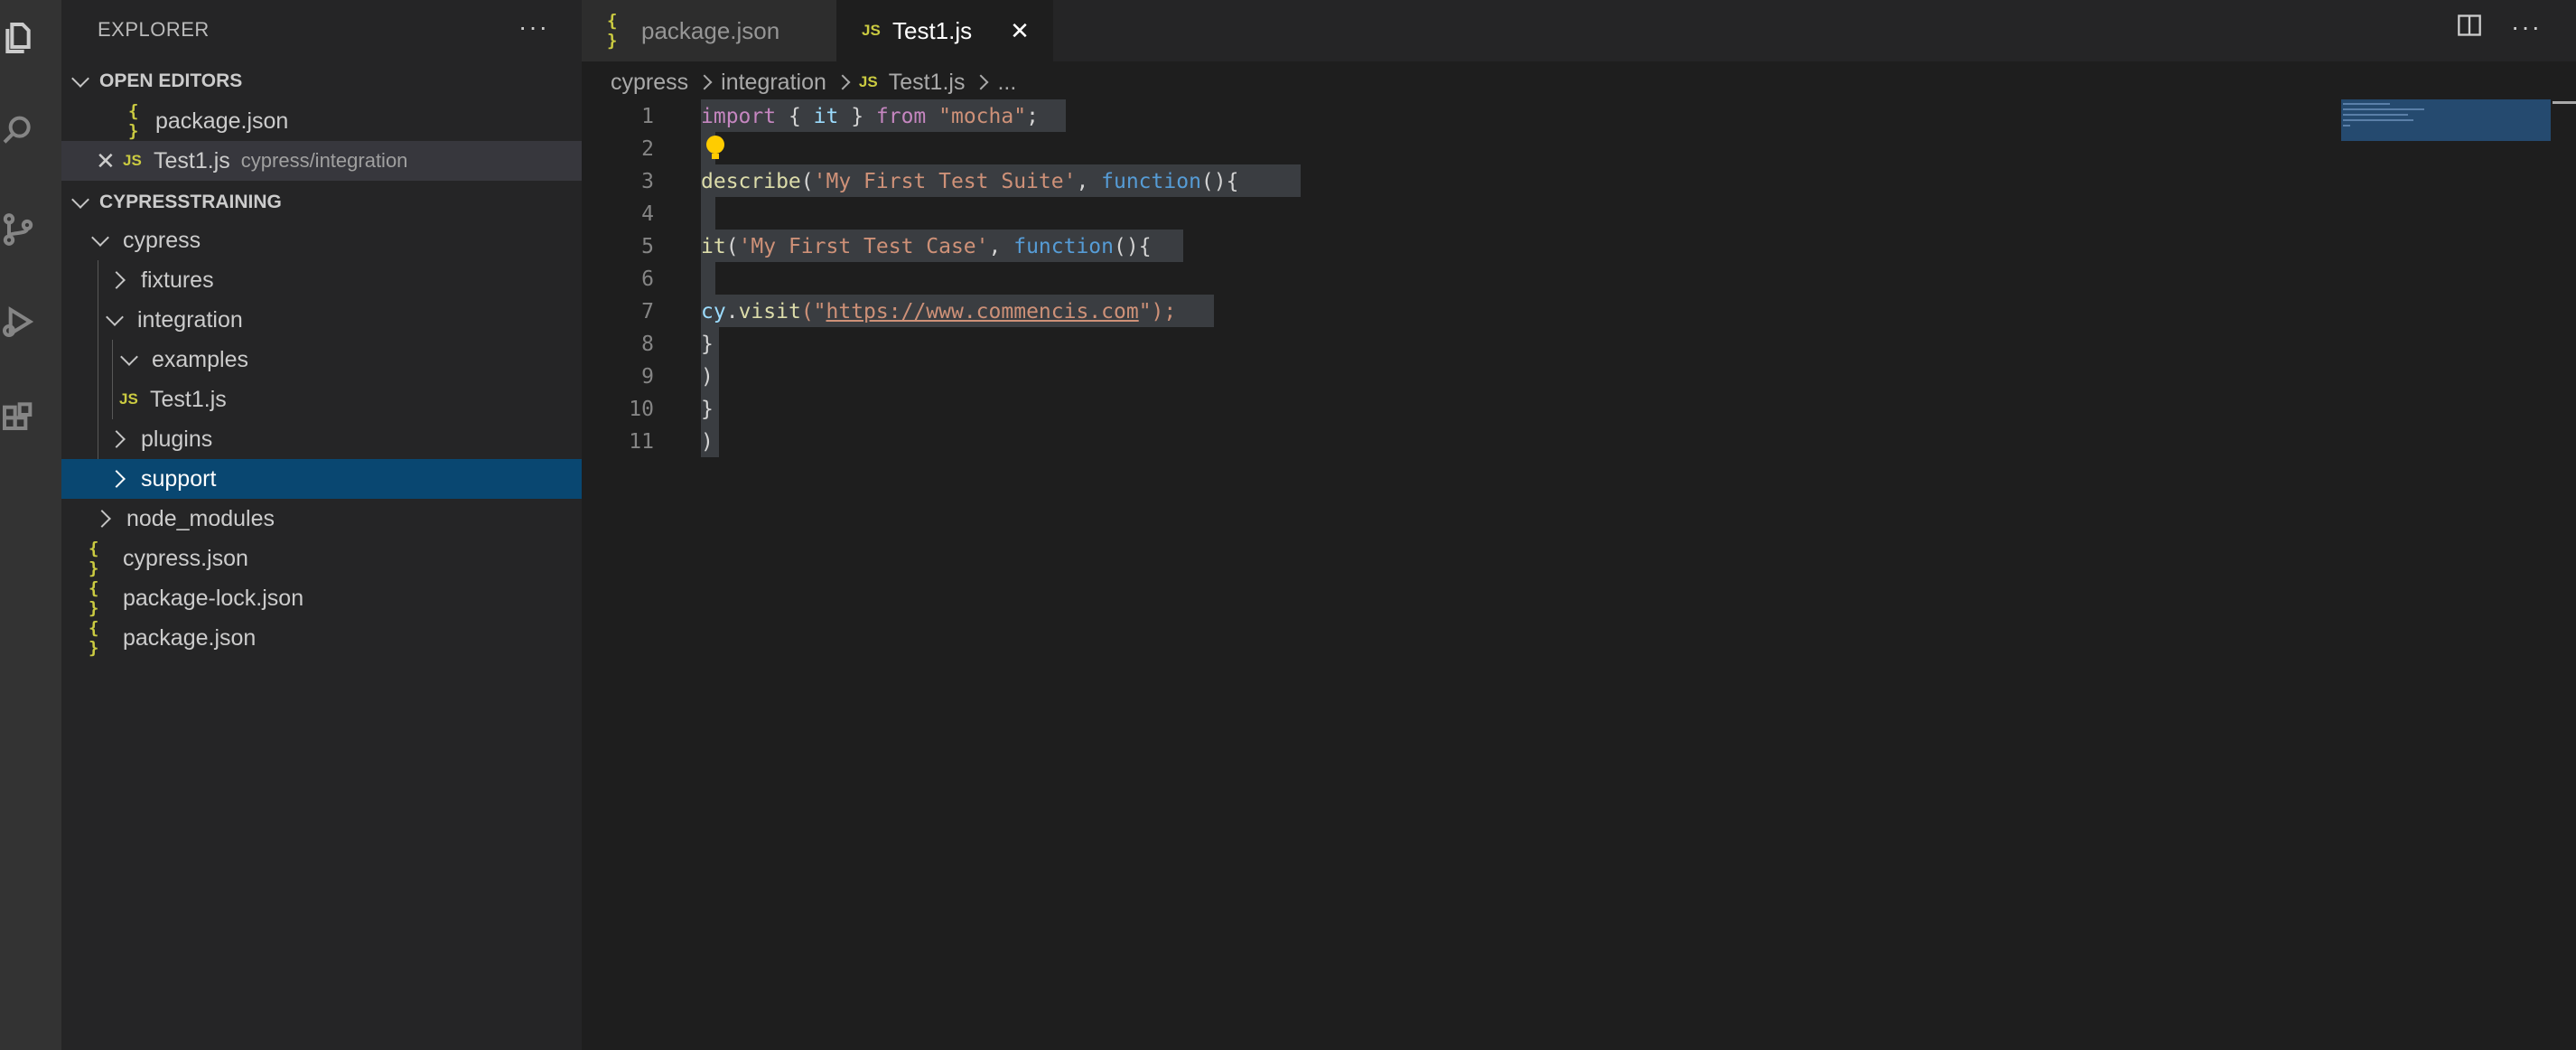  I want to click on code-line-10: }, so click(707, 409).